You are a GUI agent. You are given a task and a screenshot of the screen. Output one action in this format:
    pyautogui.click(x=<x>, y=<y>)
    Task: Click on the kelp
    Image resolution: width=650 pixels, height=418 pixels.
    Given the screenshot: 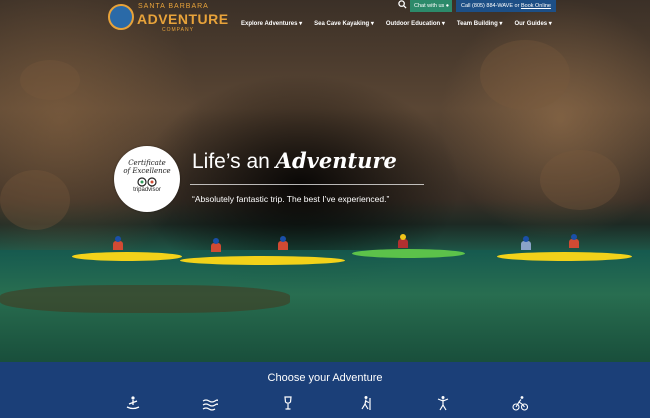 What is the action you would take?
    pyautogui.click(x=145, y=299)
    